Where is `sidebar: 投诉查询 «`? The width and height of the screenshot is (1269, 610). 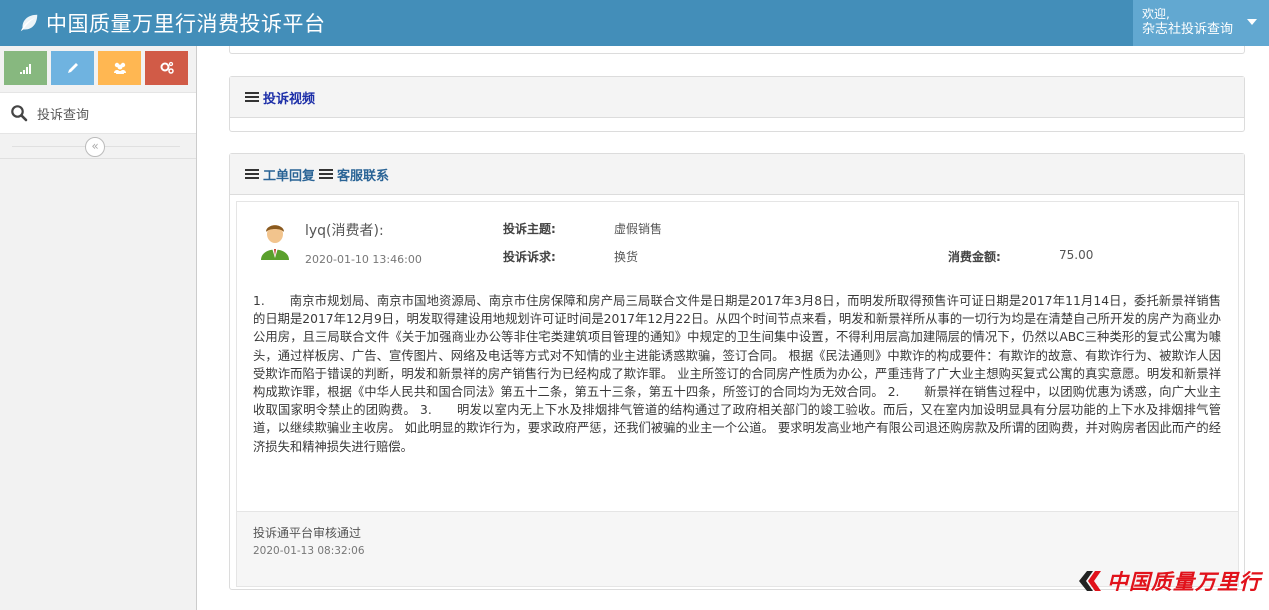 sidebar: 投诉查询 « is located at coordinates (98, 328).